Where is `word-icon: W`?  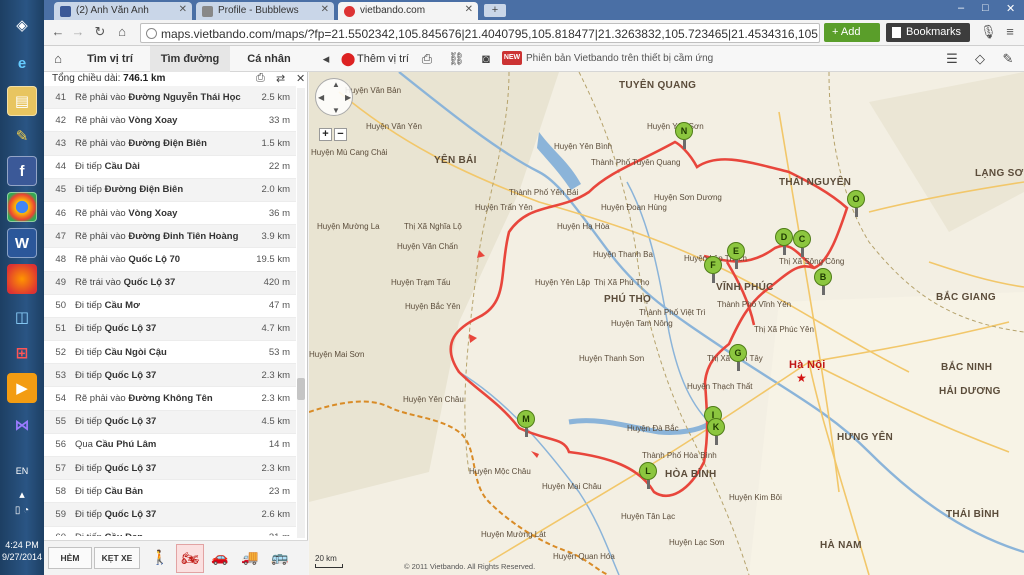
word-icon: W is located at coordinates (22, 243).